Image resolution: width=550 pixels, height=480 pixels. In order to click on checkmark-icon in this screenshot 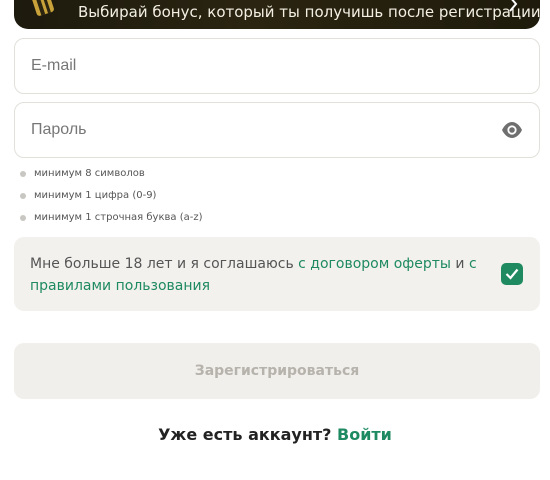, I will do `click(512, 274)`.